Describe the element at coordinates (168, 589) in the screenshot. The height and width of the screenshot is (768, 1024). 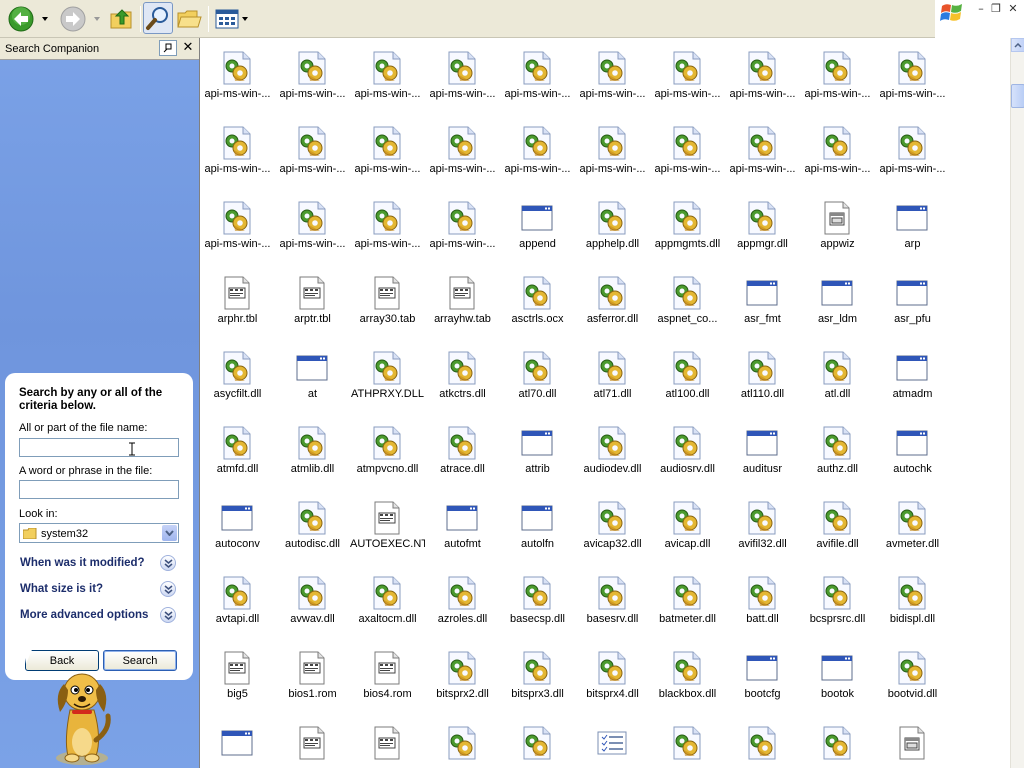
I see `expand-size-button` at that location.